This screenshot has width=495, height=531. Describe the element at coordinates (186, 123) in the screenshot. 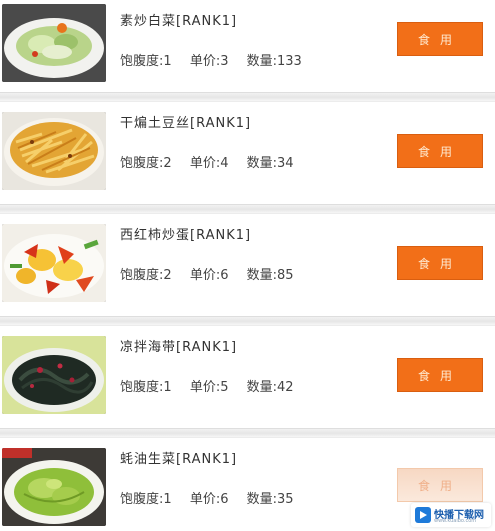

I see `dish-title: 干煸土豆丝[RANK1]` at that location.